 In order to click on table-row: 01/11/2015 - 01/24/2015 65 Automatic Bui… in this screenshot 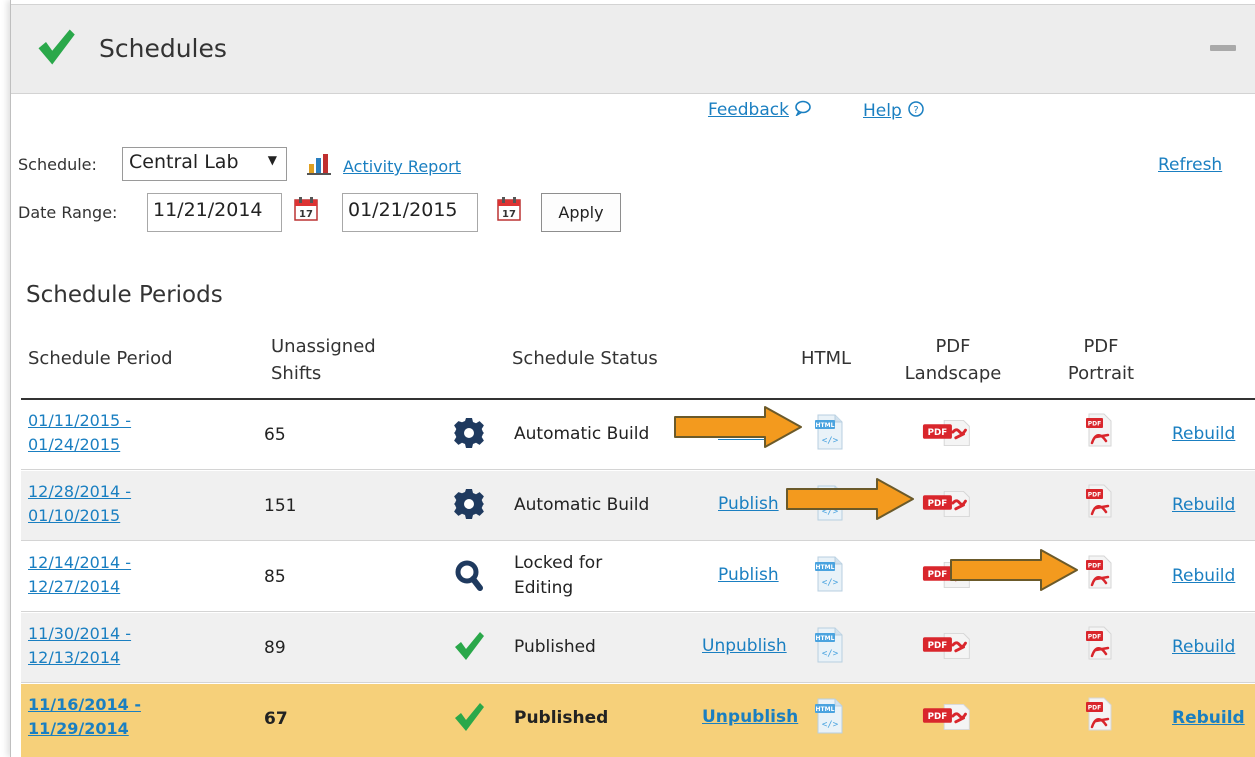, I will do `click(638, 435)`.